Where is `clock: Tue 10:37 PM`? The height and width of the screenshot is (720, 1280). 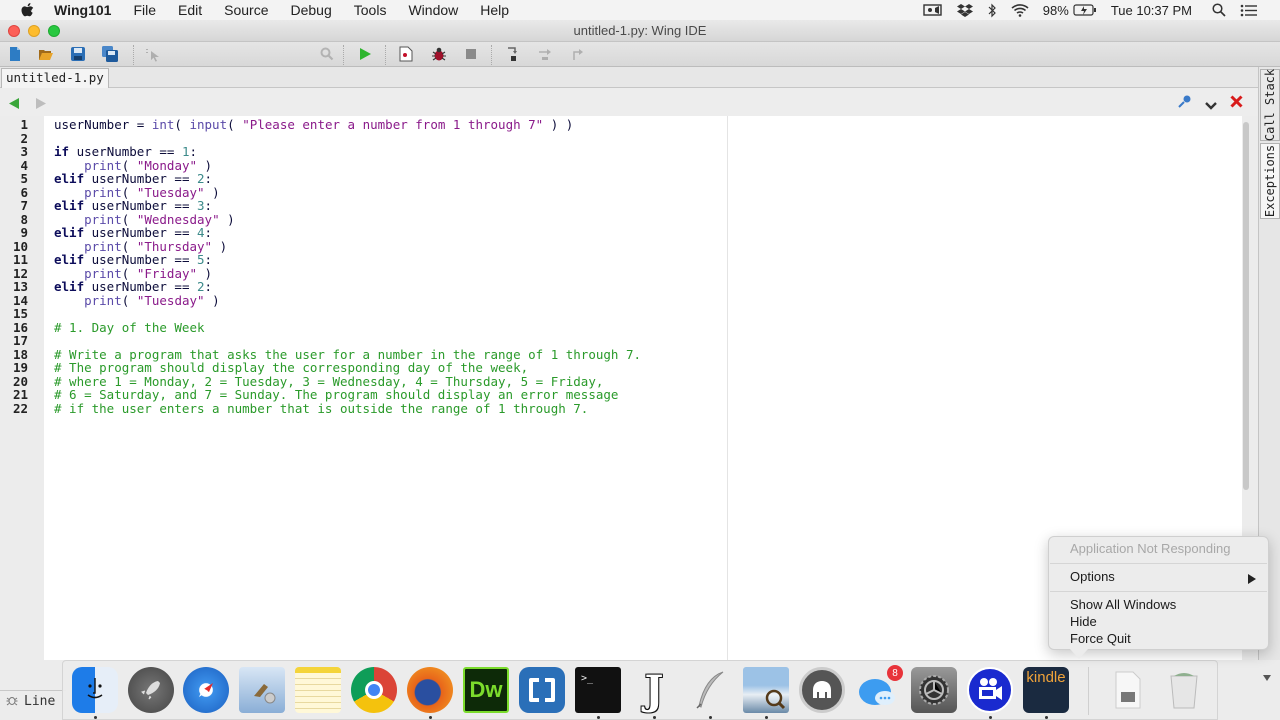
clock: Tue 10:37 PM is located at coordinates (1151, 10).